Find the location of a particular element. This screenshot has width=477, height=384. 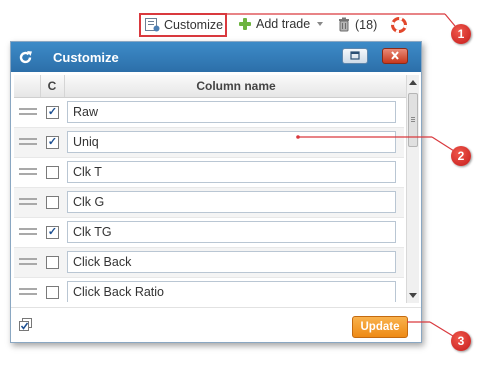

callout-2: 2 is located at coordinates (461, 156).